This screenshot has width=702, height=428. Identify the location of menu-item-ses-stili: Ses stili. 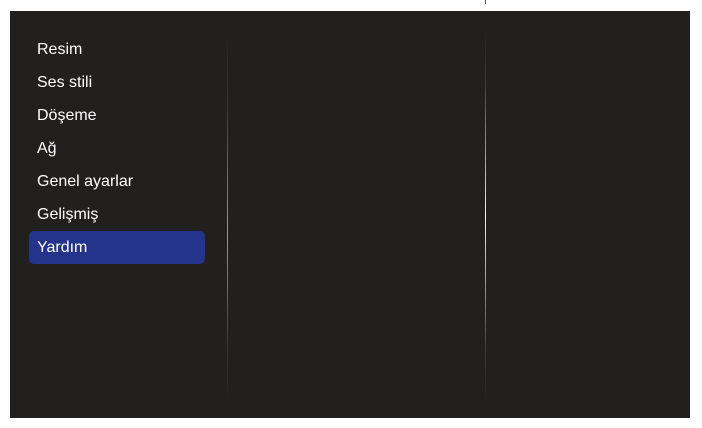
(117, 82).